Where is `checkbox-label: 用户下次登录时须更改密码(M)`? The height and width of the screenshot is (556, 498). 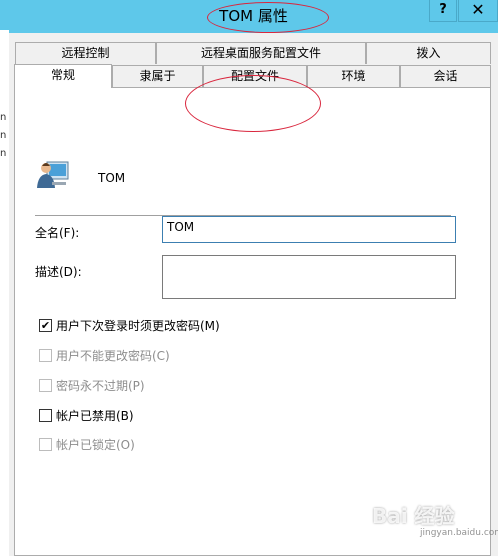
checkbox-label: 用户下次登录时须更改密码(M) is located at coordinates (138, 325).